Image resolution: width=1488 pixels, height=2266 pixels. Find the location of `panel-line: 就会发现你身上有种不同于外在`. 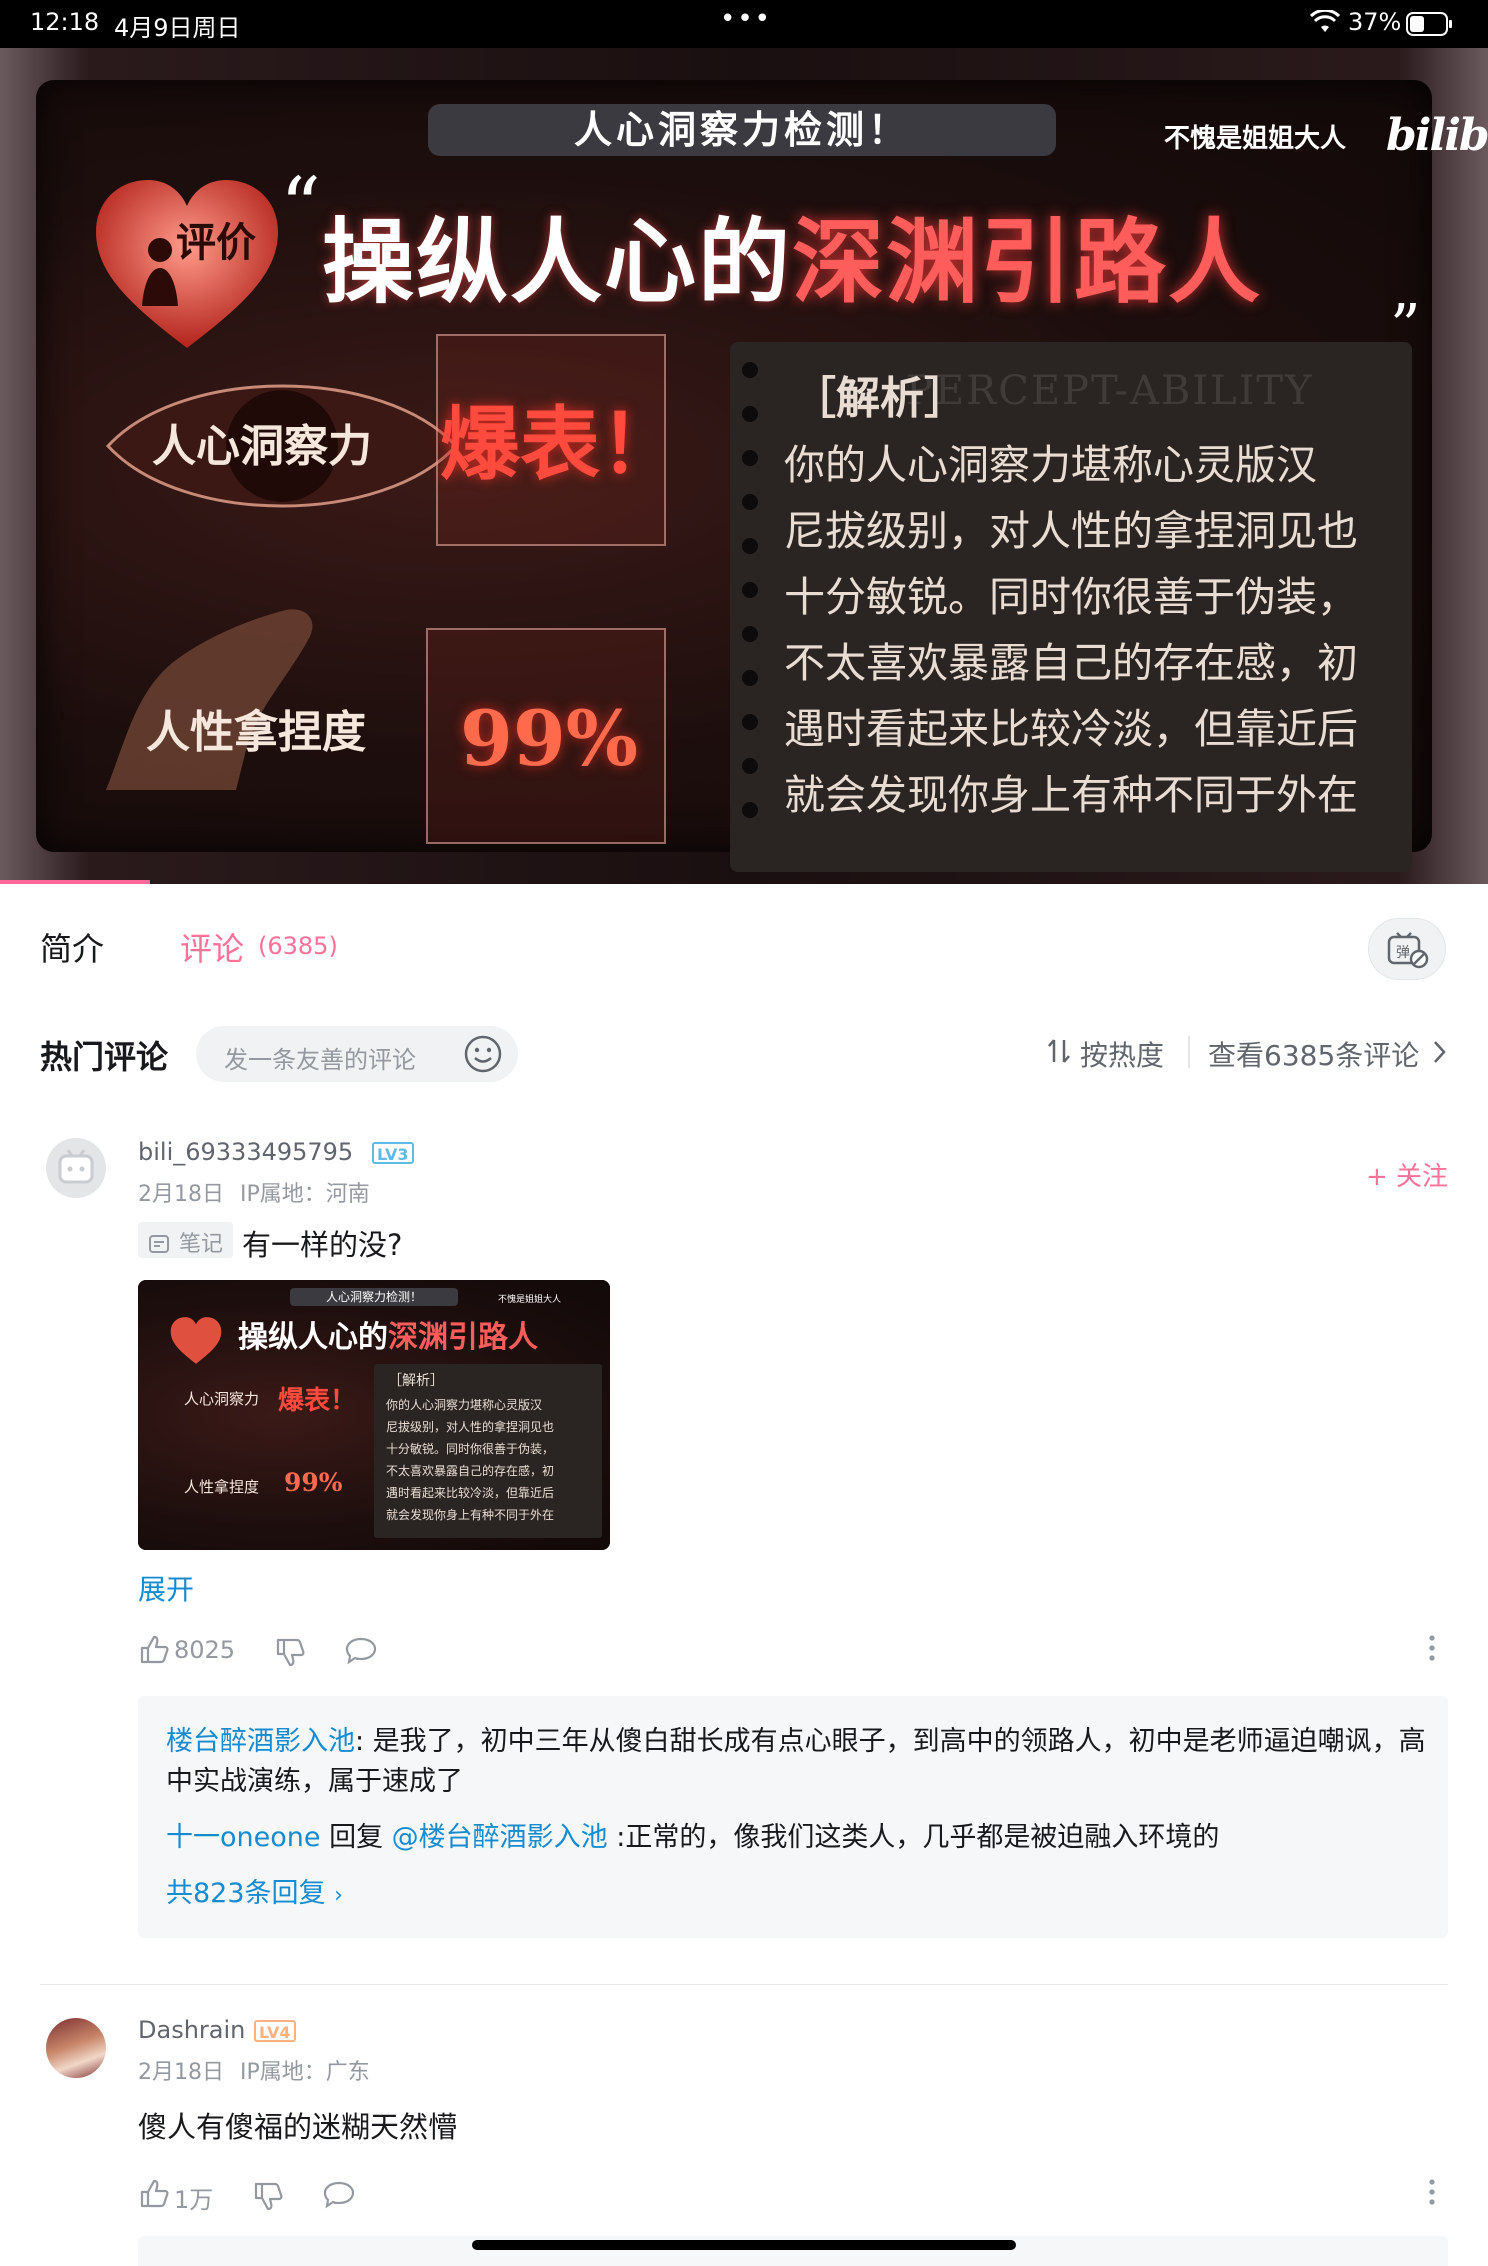

panel-line: 就会发现你身上有种不同于外在 is located at coordinates (1071, 795).